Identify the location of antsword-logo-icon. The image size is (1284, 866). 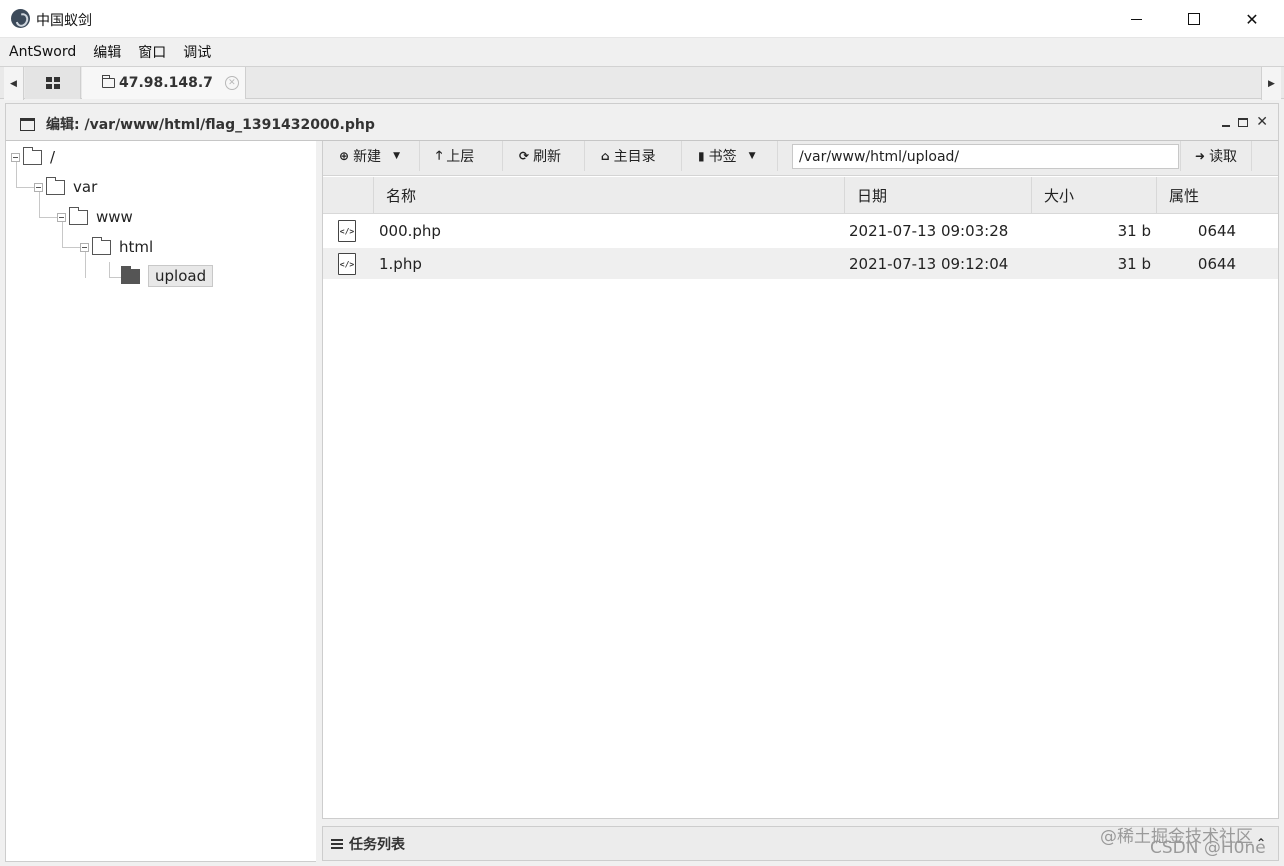
(20, 18).